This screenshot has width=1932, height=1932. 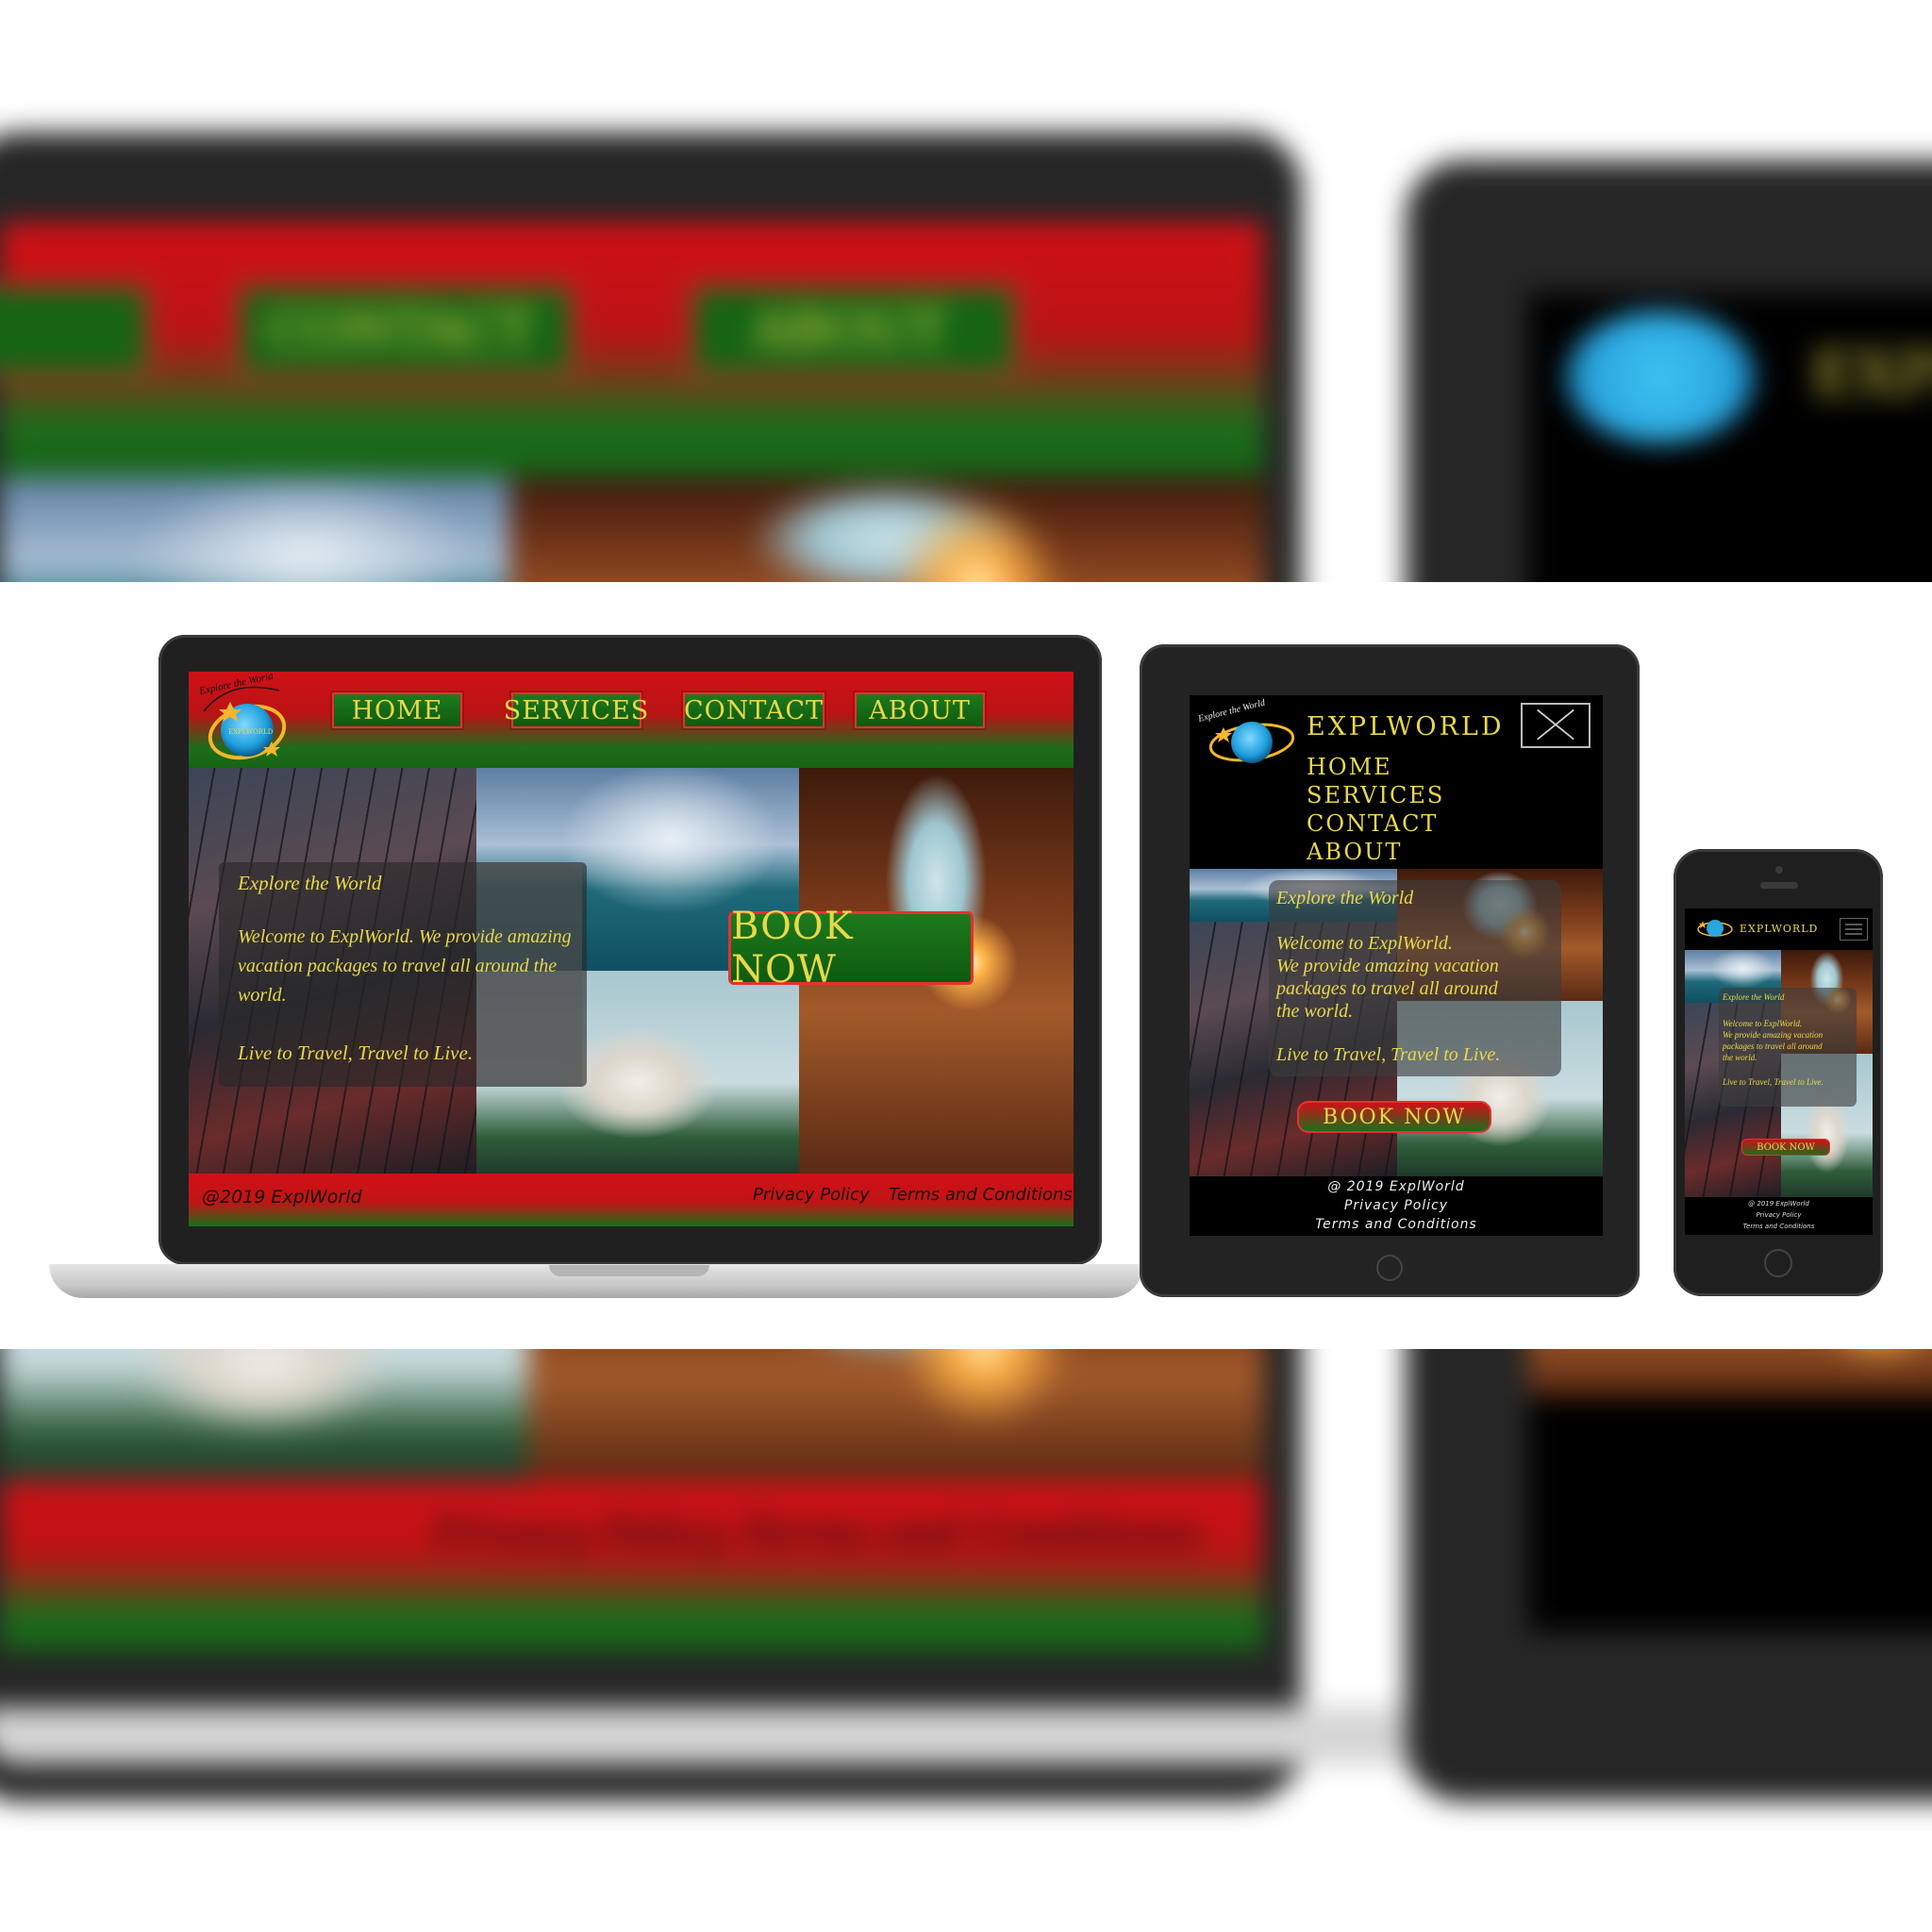 I want to click on tablet-footer-privacy-link: Privacy Policy, so click(x=1397, y=1206).